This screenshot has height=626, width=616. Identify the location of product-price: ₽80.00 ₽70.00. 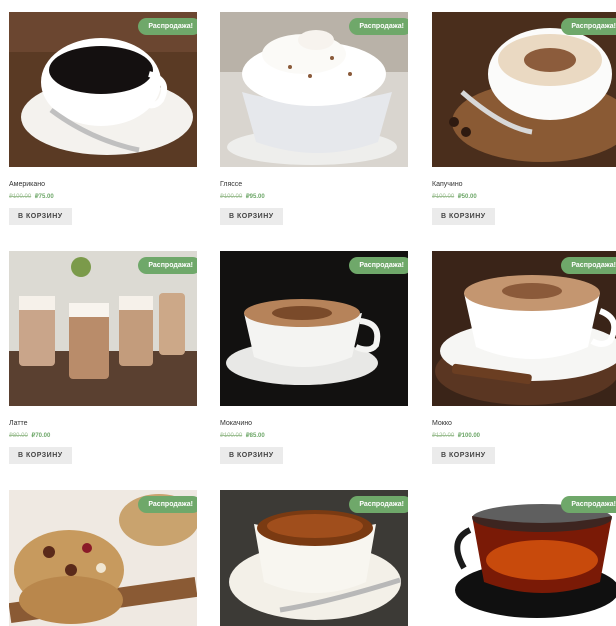
(103, 436).